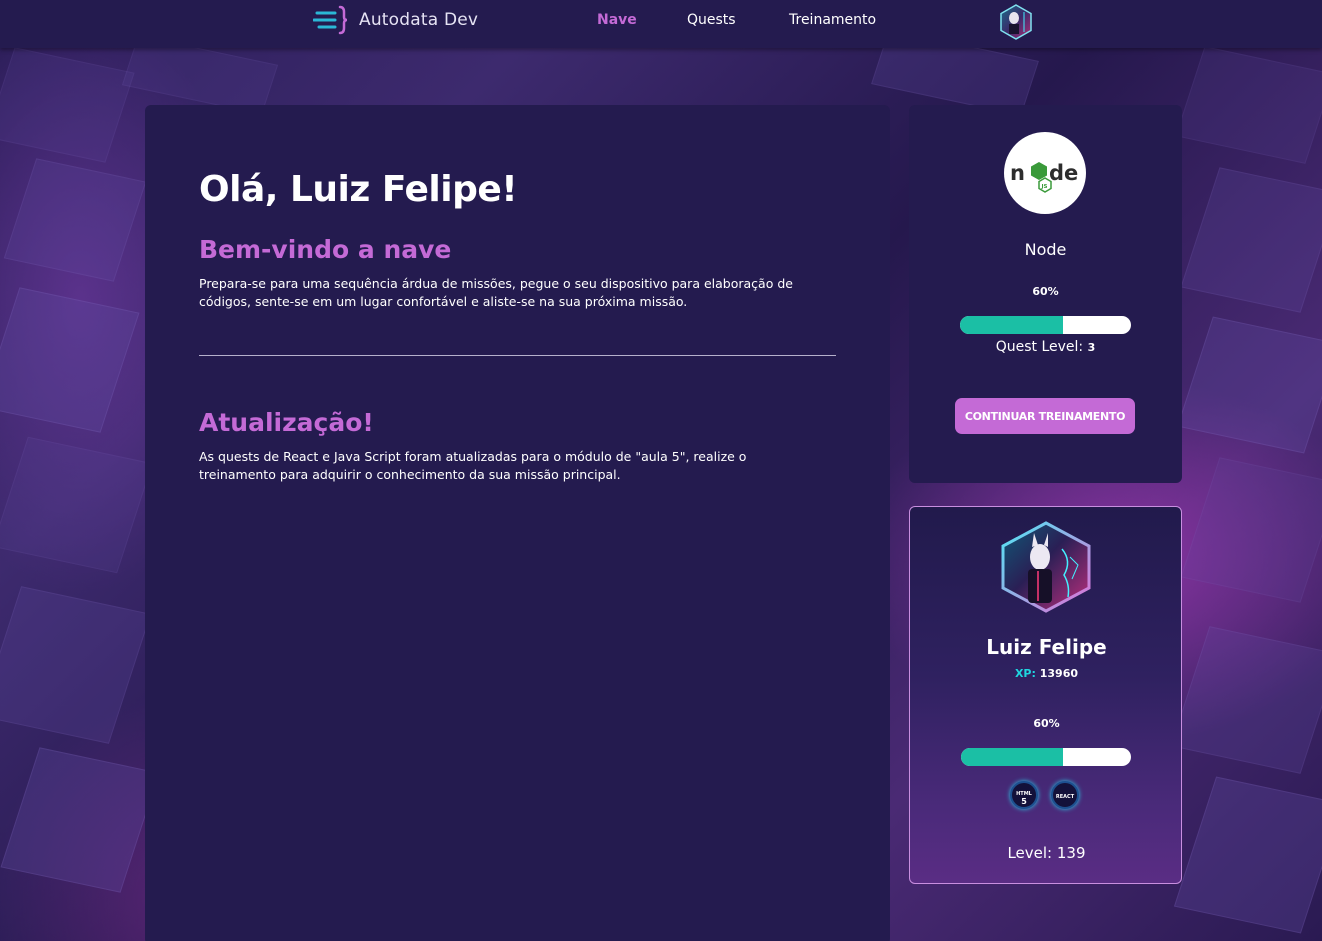 The width and height of the screenshot is (1322, 941). I want to click on course-name: Node, so click(1045, 249).